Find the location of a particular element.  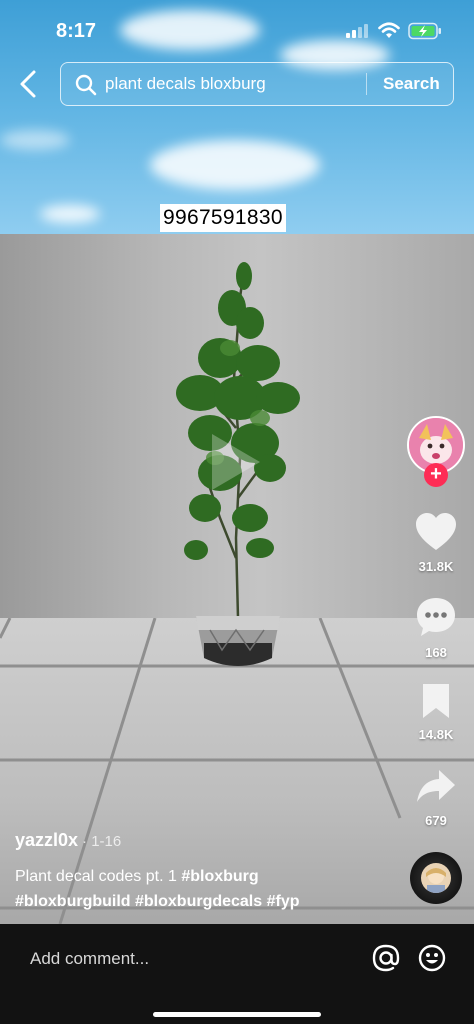

comment-bar is located at coordinates (237, 974).